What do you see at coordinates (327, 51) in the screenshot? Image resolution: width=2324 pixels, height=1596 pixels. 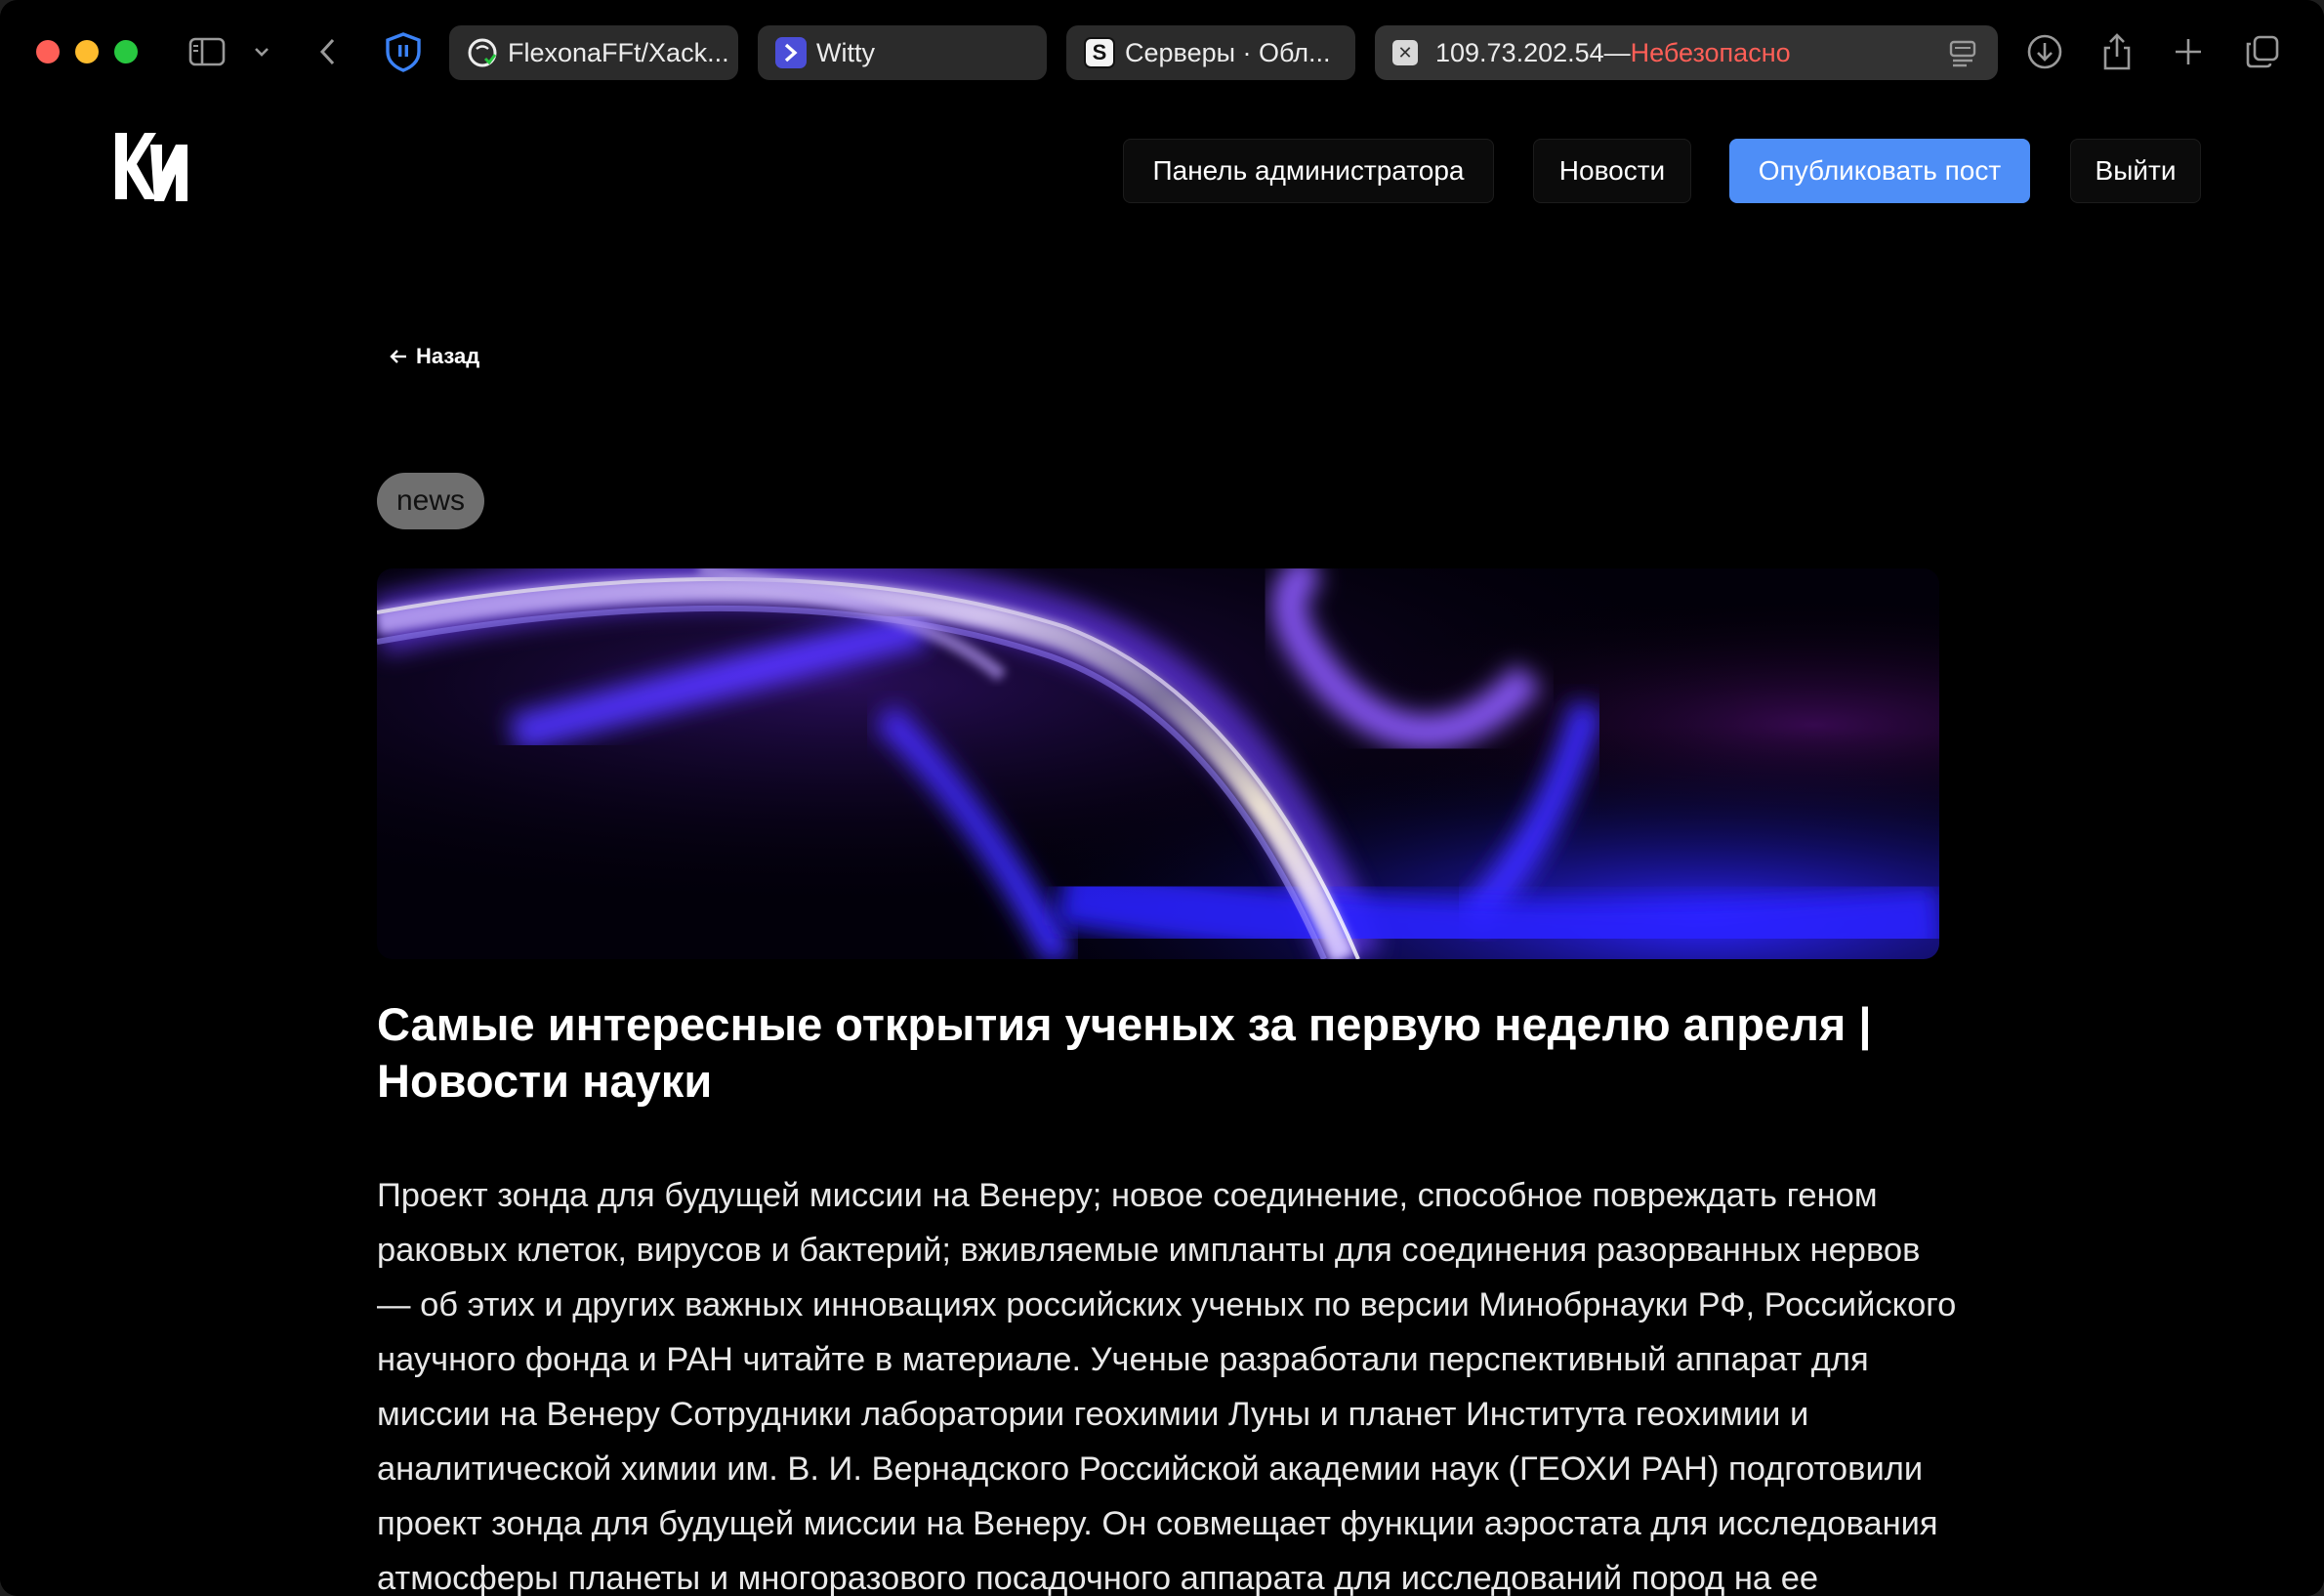 I see `back-arrow-icon` at bounding box center [327, 51].